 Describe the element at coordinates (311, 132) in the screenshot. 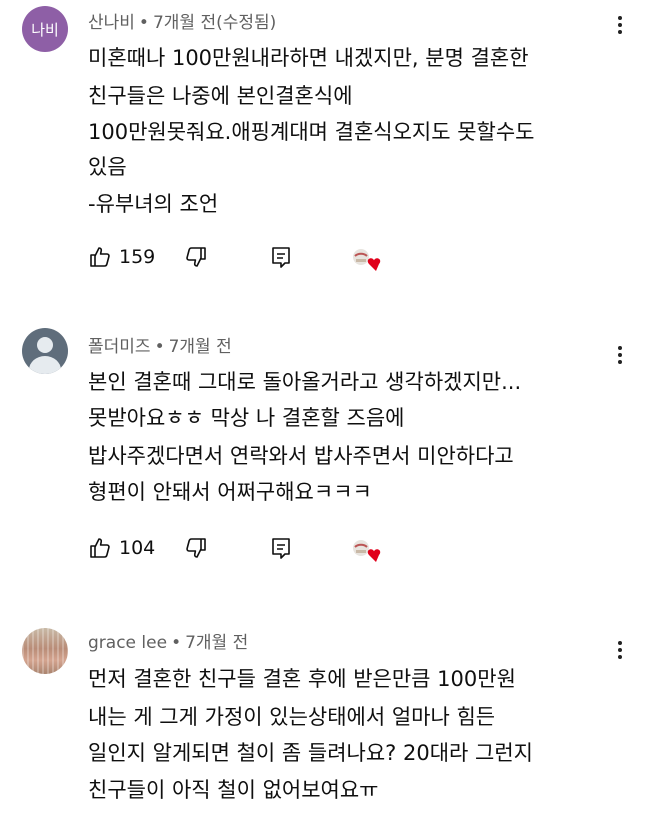

I see `comment-text-line: 100만원못줘요.애핑계대며 결혼식오지도 못할수도` at that location.